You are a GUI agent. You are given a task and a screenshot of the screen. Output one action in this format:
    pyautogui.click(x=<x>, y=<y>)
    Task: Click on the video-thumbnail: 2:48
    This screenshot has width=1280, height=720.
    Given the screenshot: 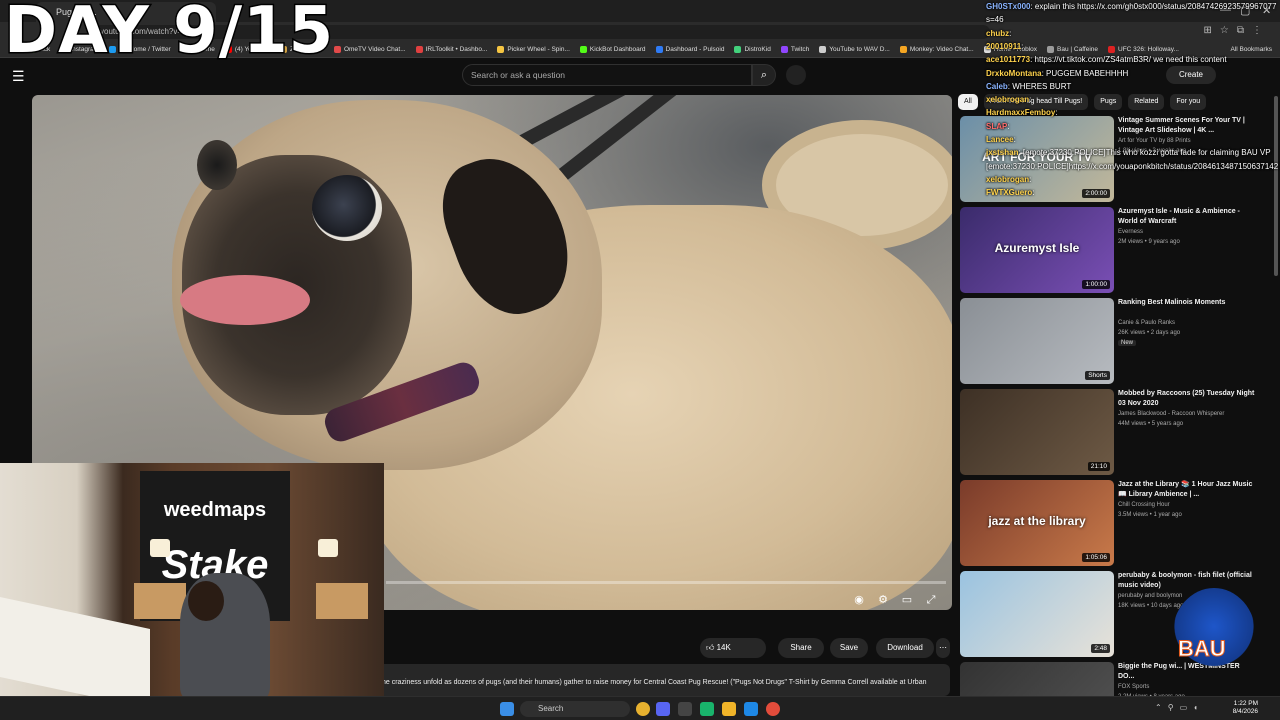 What is the action you would take?
    pyautogui.click(x=1037, y=614)
    